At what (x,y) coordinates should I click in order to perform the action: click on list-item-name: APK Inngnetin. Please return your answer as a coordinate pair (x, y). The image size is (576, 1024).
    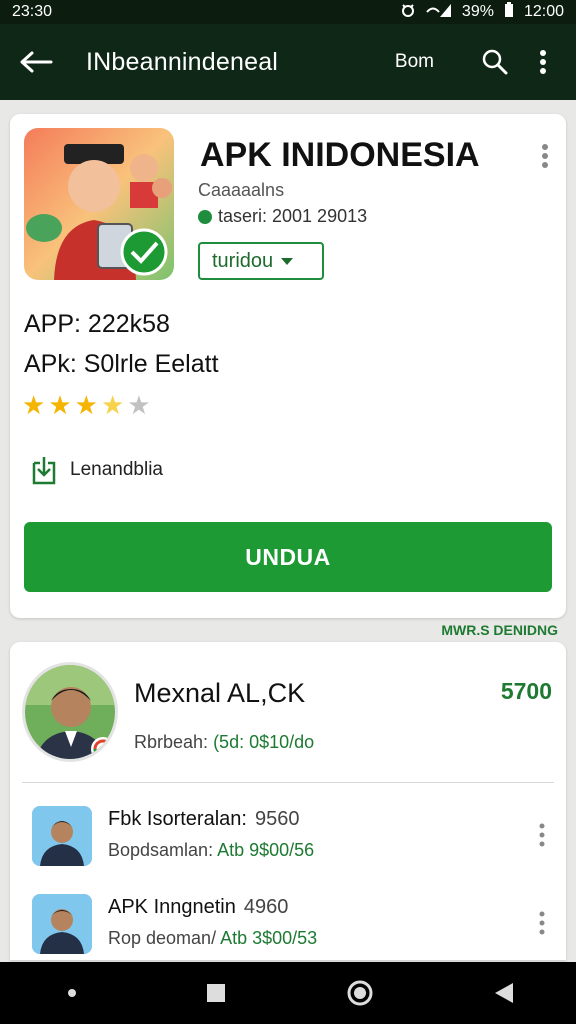
    Looking at the image, I should click on (172, 907).